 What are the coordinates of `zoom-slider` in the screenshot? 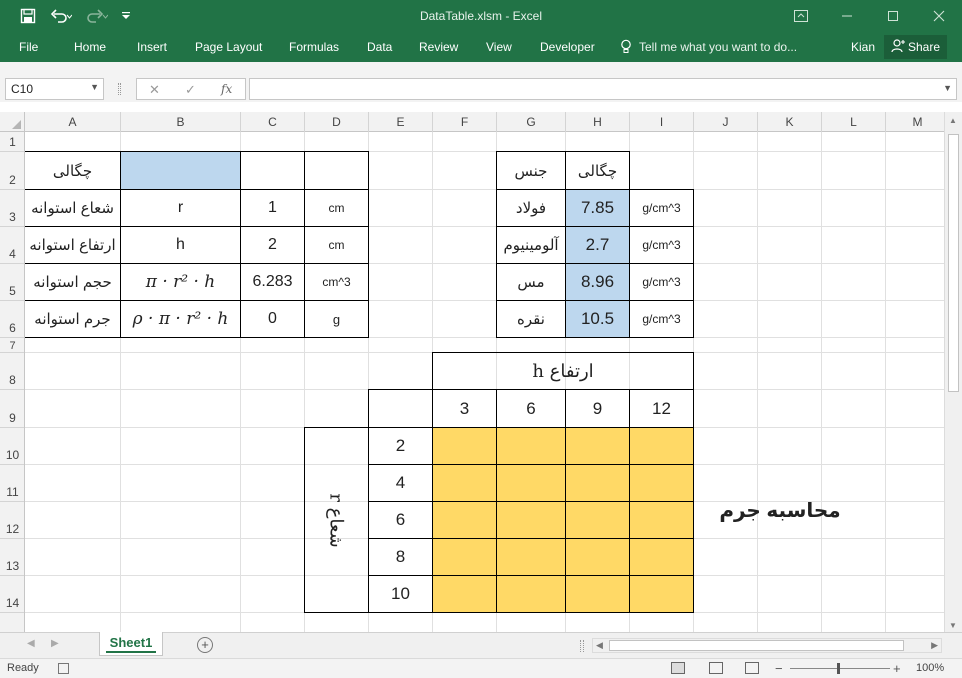 It's located at (840, 668).